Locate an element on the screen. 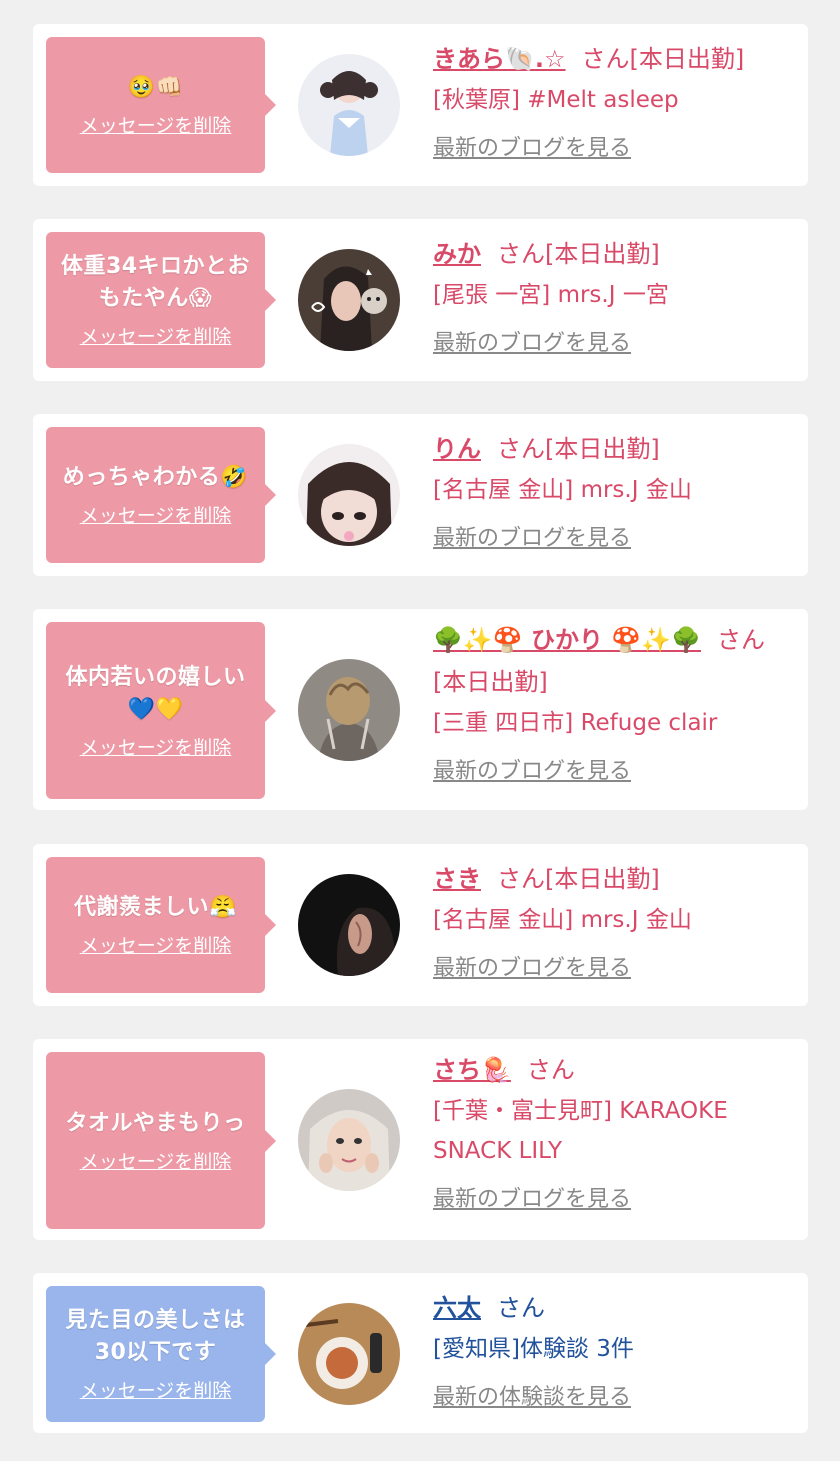 This screenshot has width=840, height=1461. message-bubble: めっちゃわかる🤣 メッセージを削除 is located at coordinates (161, 495).